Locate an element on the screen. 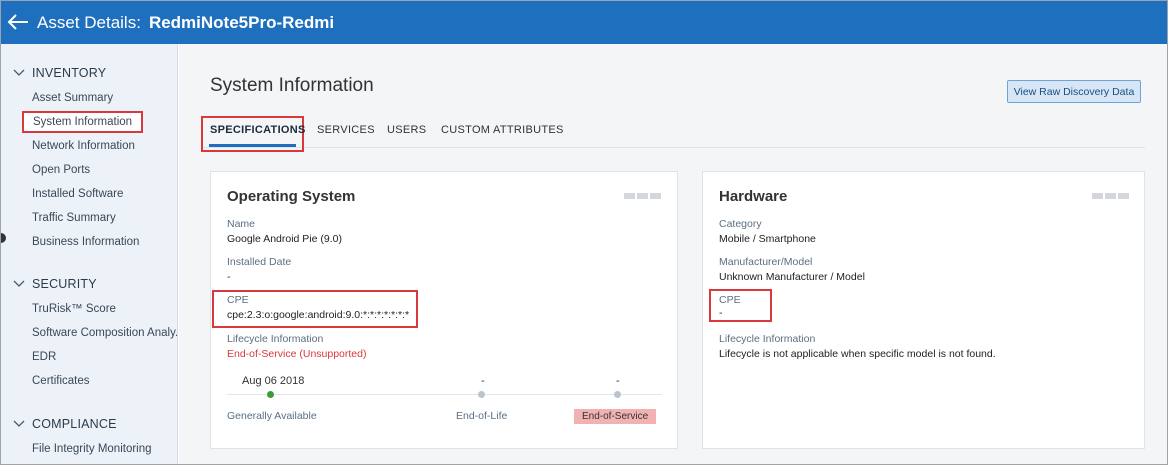  header-asset-name: RedmiNote5Pro-Redmi is located at coordinates (241, 22).